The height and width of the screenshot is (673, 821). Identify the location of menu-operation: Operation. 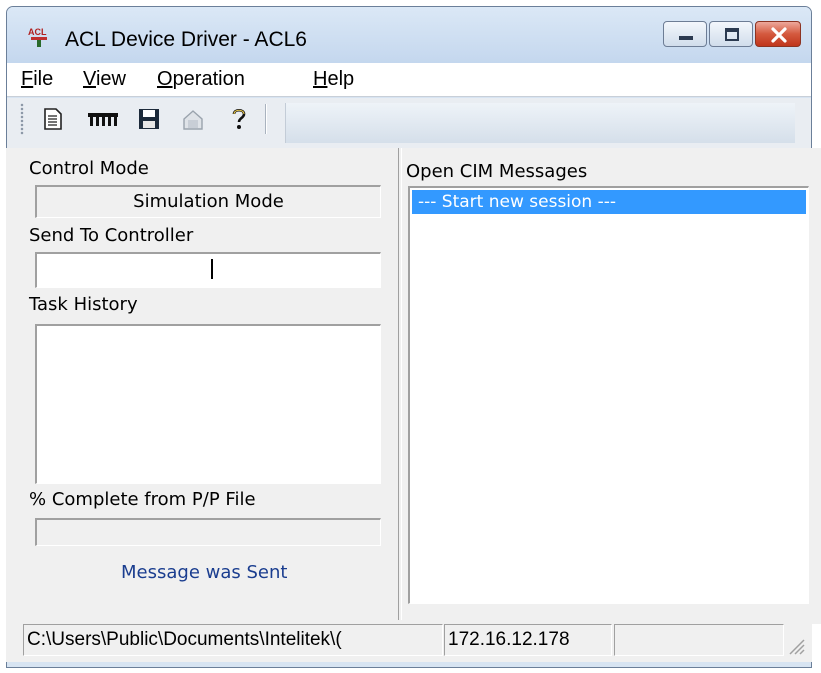
(201, 79).